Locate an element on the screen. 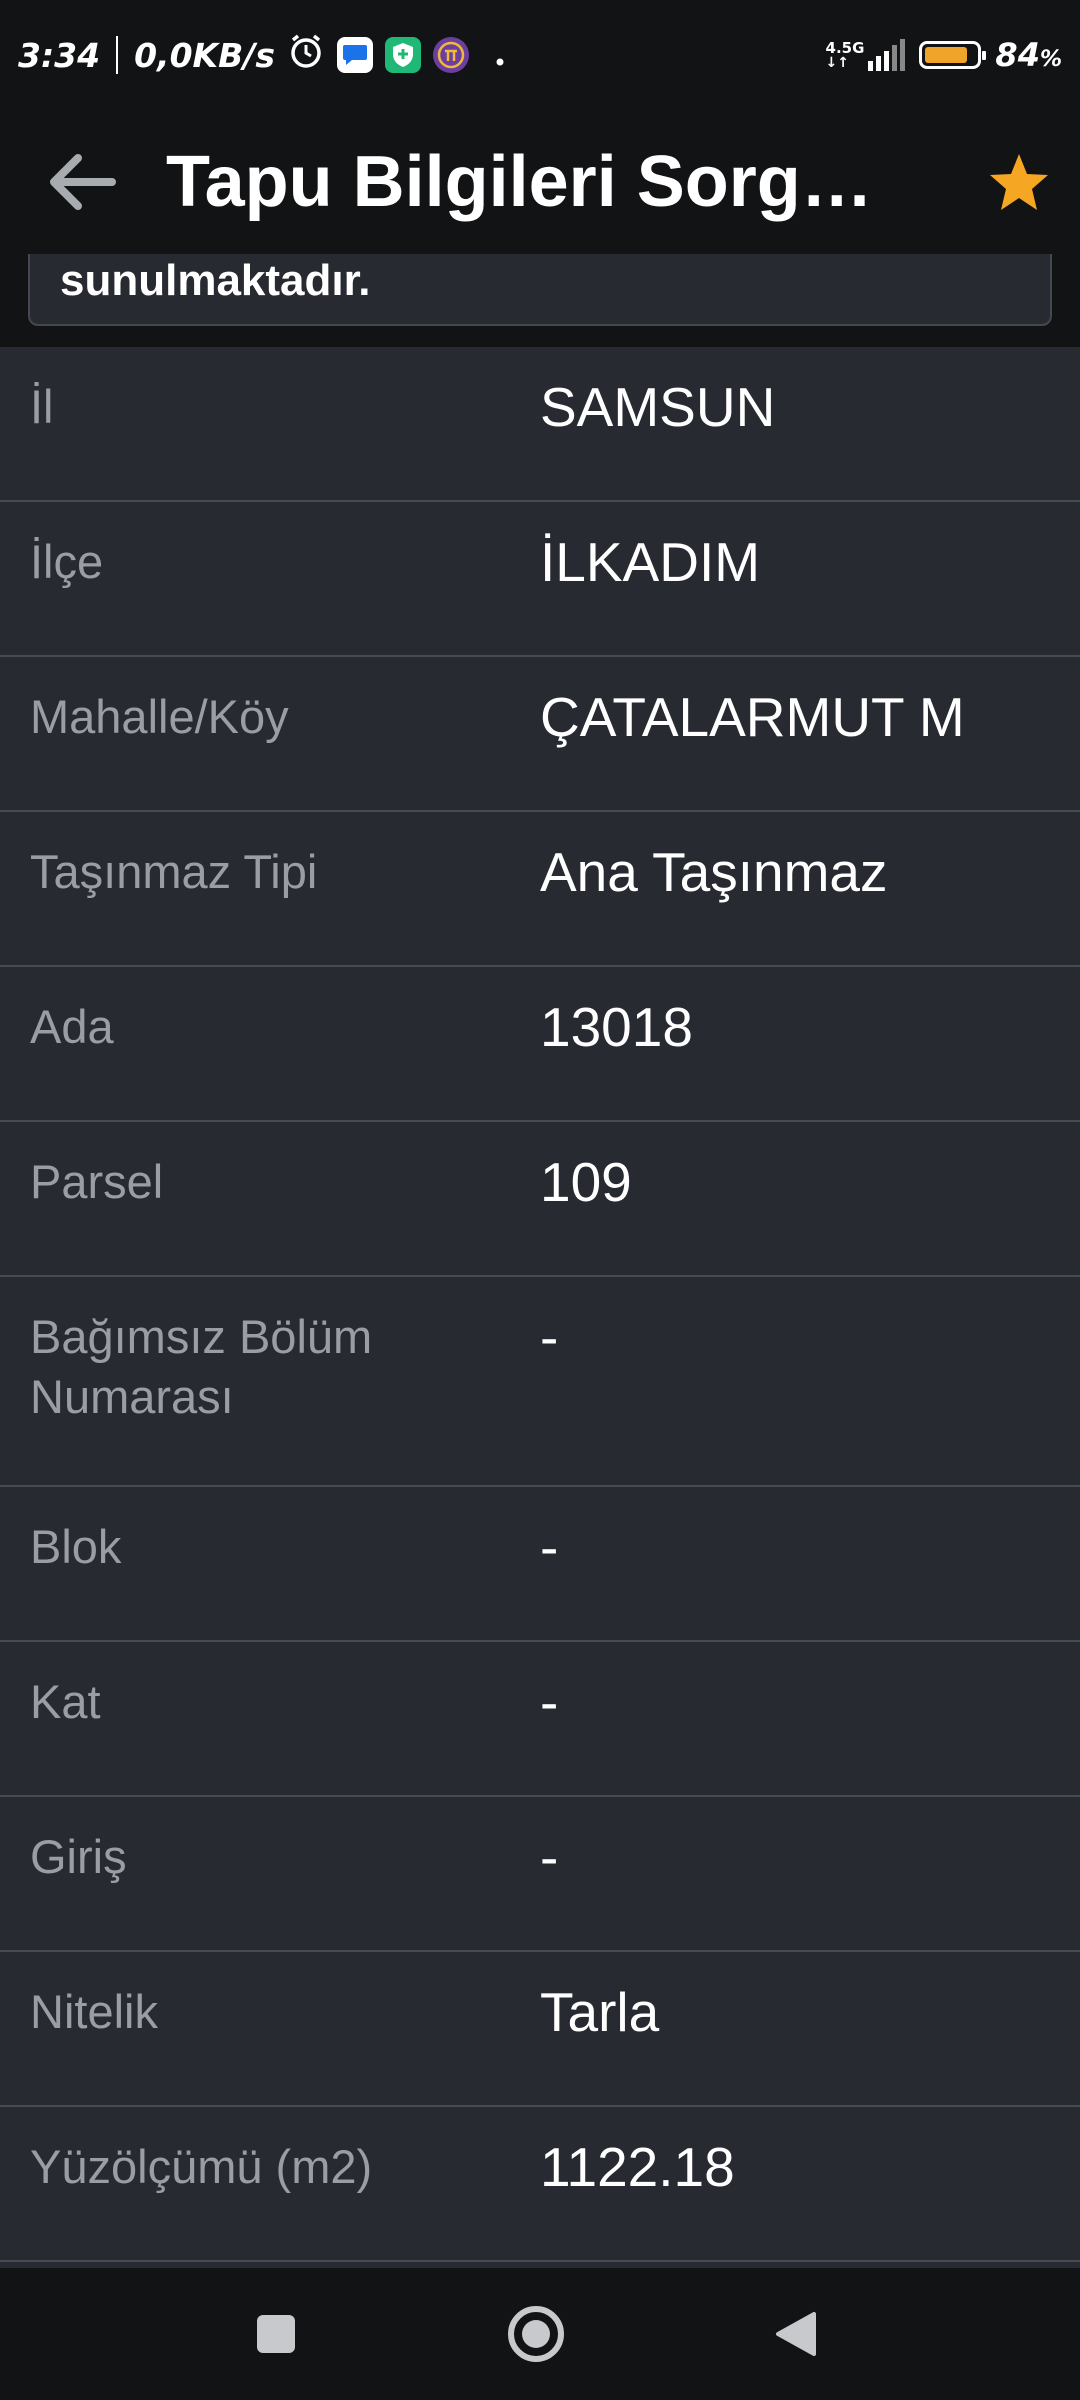  table-row-nitelik: Nitelik Tarla is located at coordinates (540, 2029).